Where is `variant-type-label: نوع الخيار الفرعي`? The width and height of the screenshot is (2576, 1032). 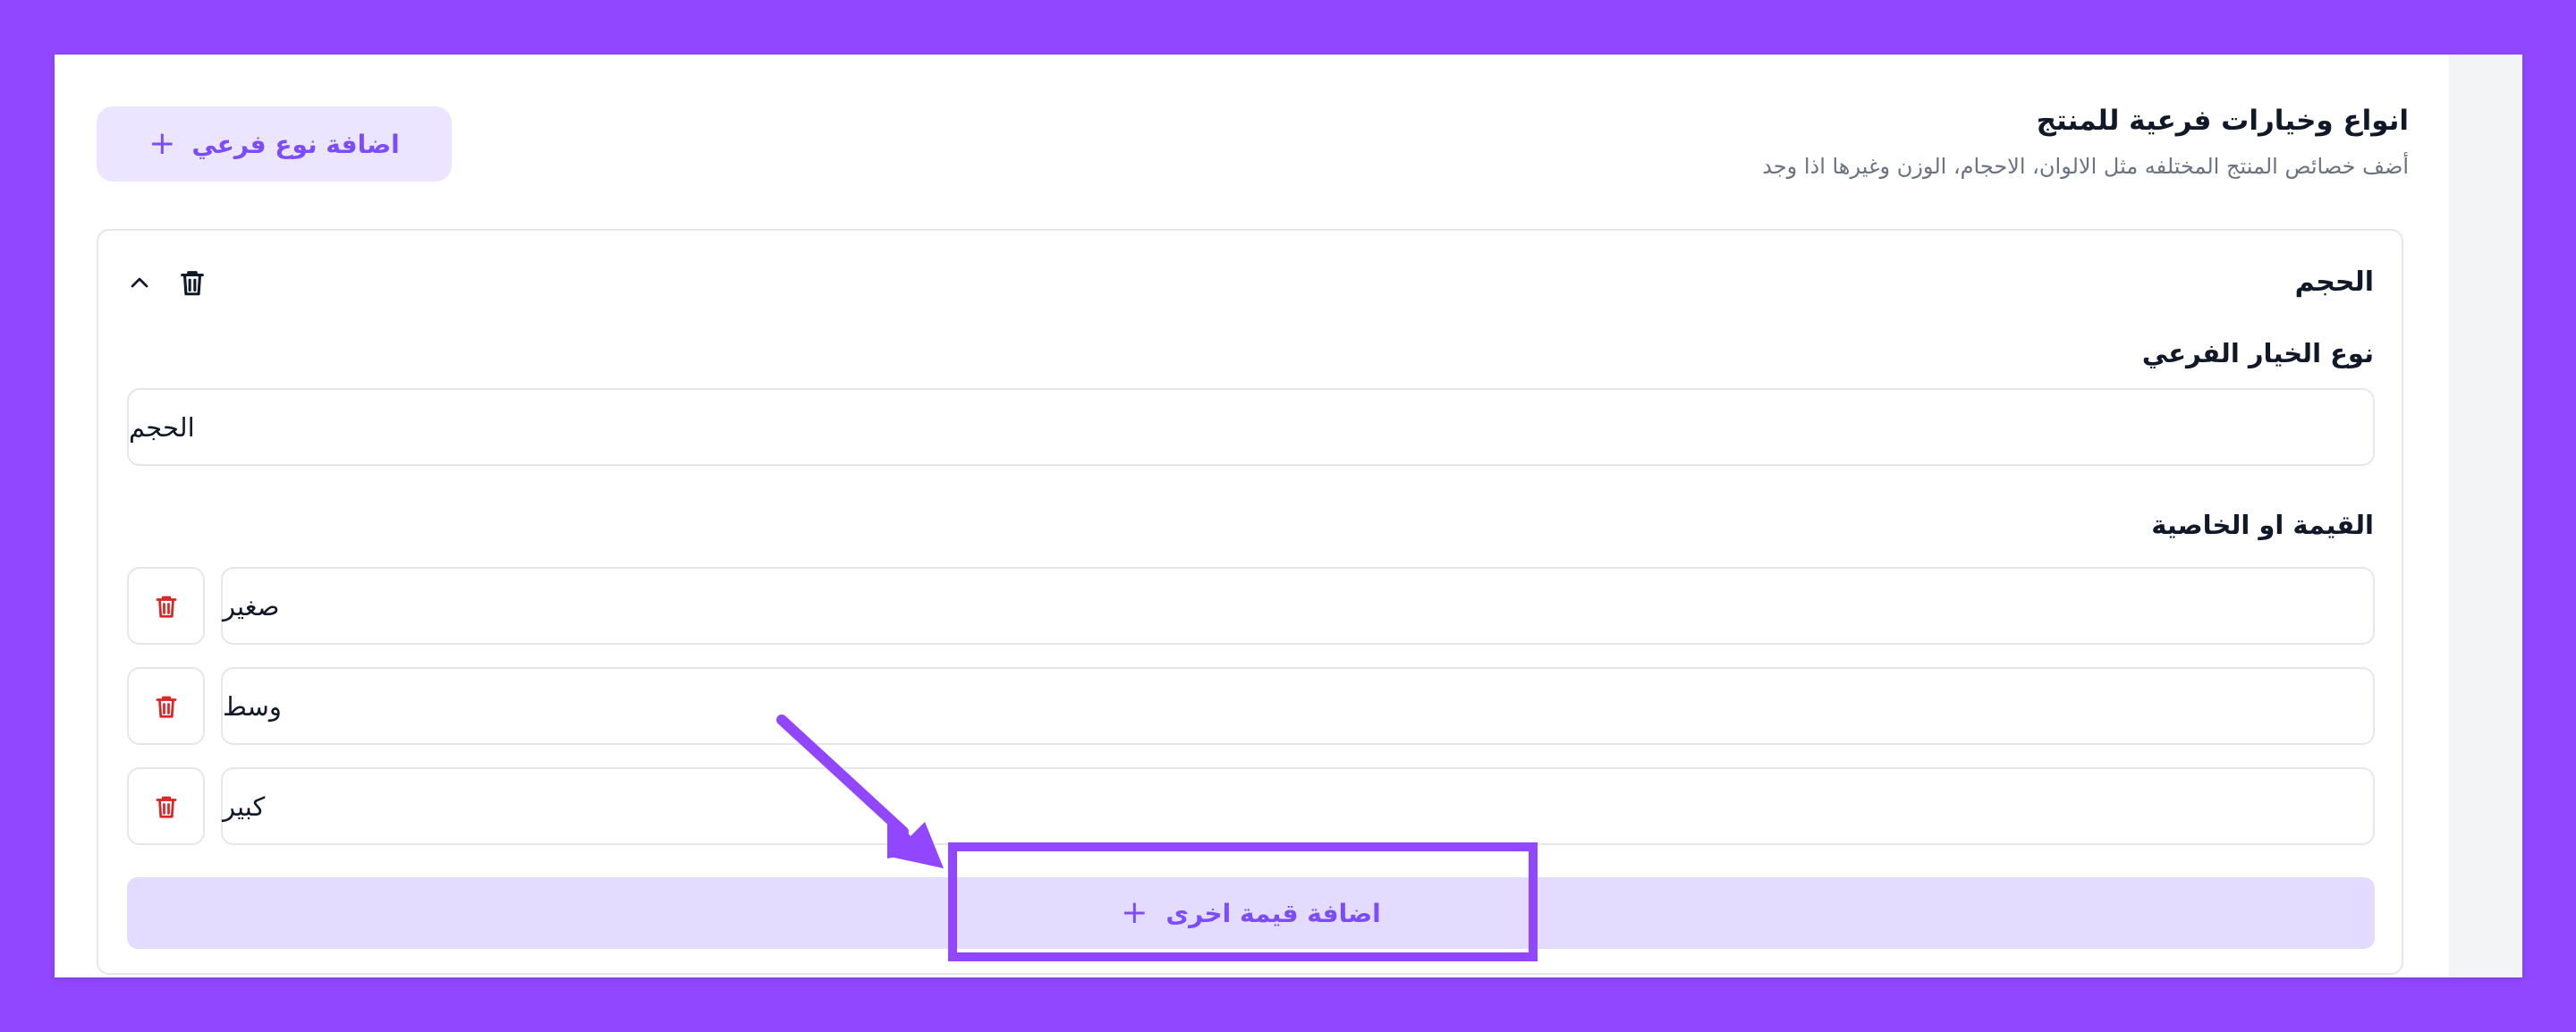
variant-type-label: نوع الخيار الفرعي is located at coordinates (2257, 353).